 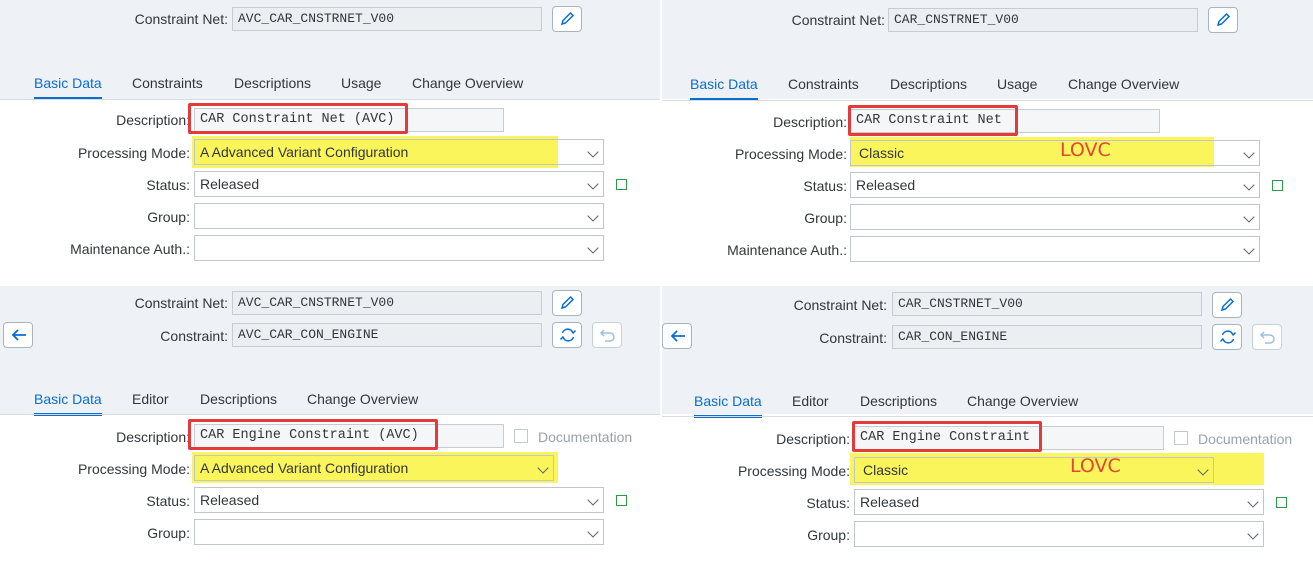 I want to click on group-label: Group:, so click(x=828, y=535).